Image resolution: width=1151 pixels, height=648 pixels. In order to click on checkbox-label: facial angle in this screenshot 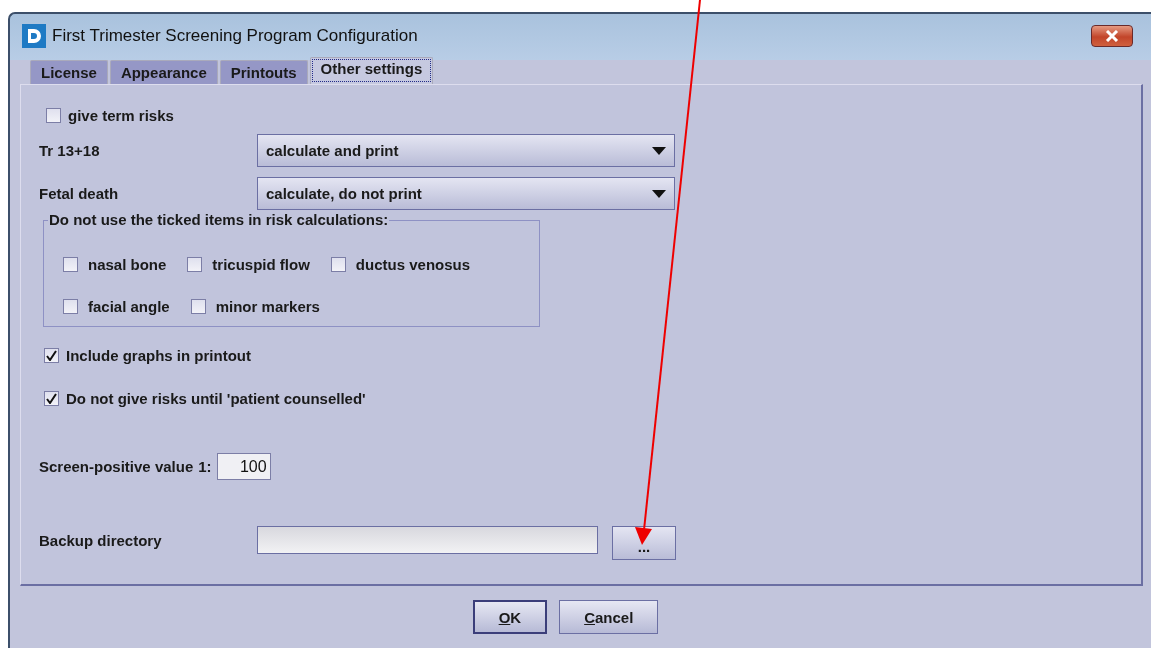, I will do `click(129, 306)`.